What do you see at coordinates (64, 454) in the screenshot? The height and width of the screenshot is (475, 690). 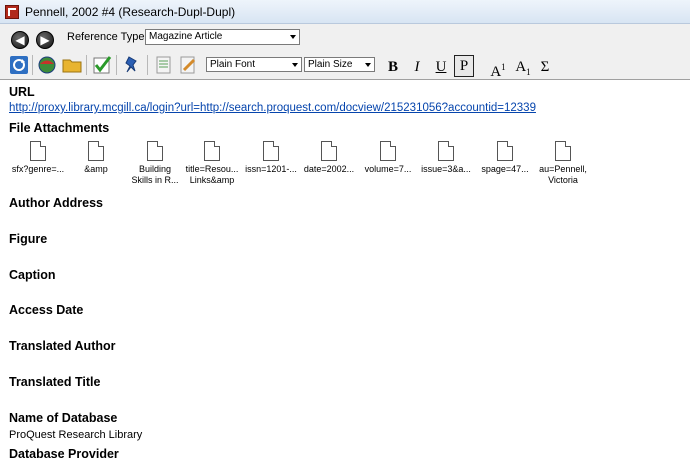 I see `database-provider-label: Database Provider` at bounding box center [64, 454].